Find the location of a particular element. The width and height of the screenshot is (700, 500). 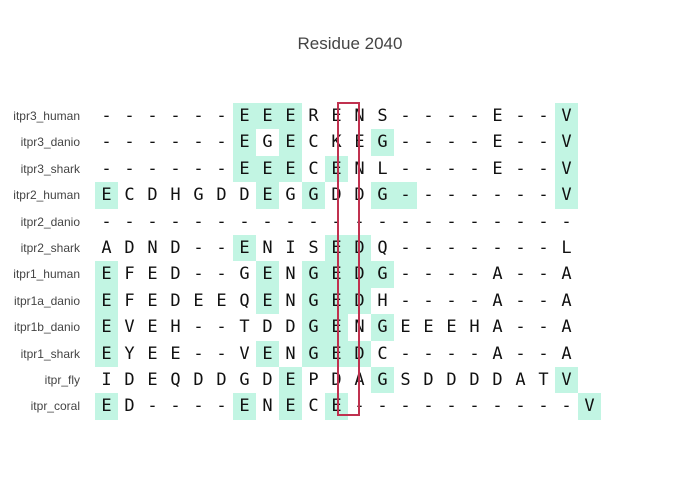

sequence-label: itpr_fly is located at coordinates (62, 379).